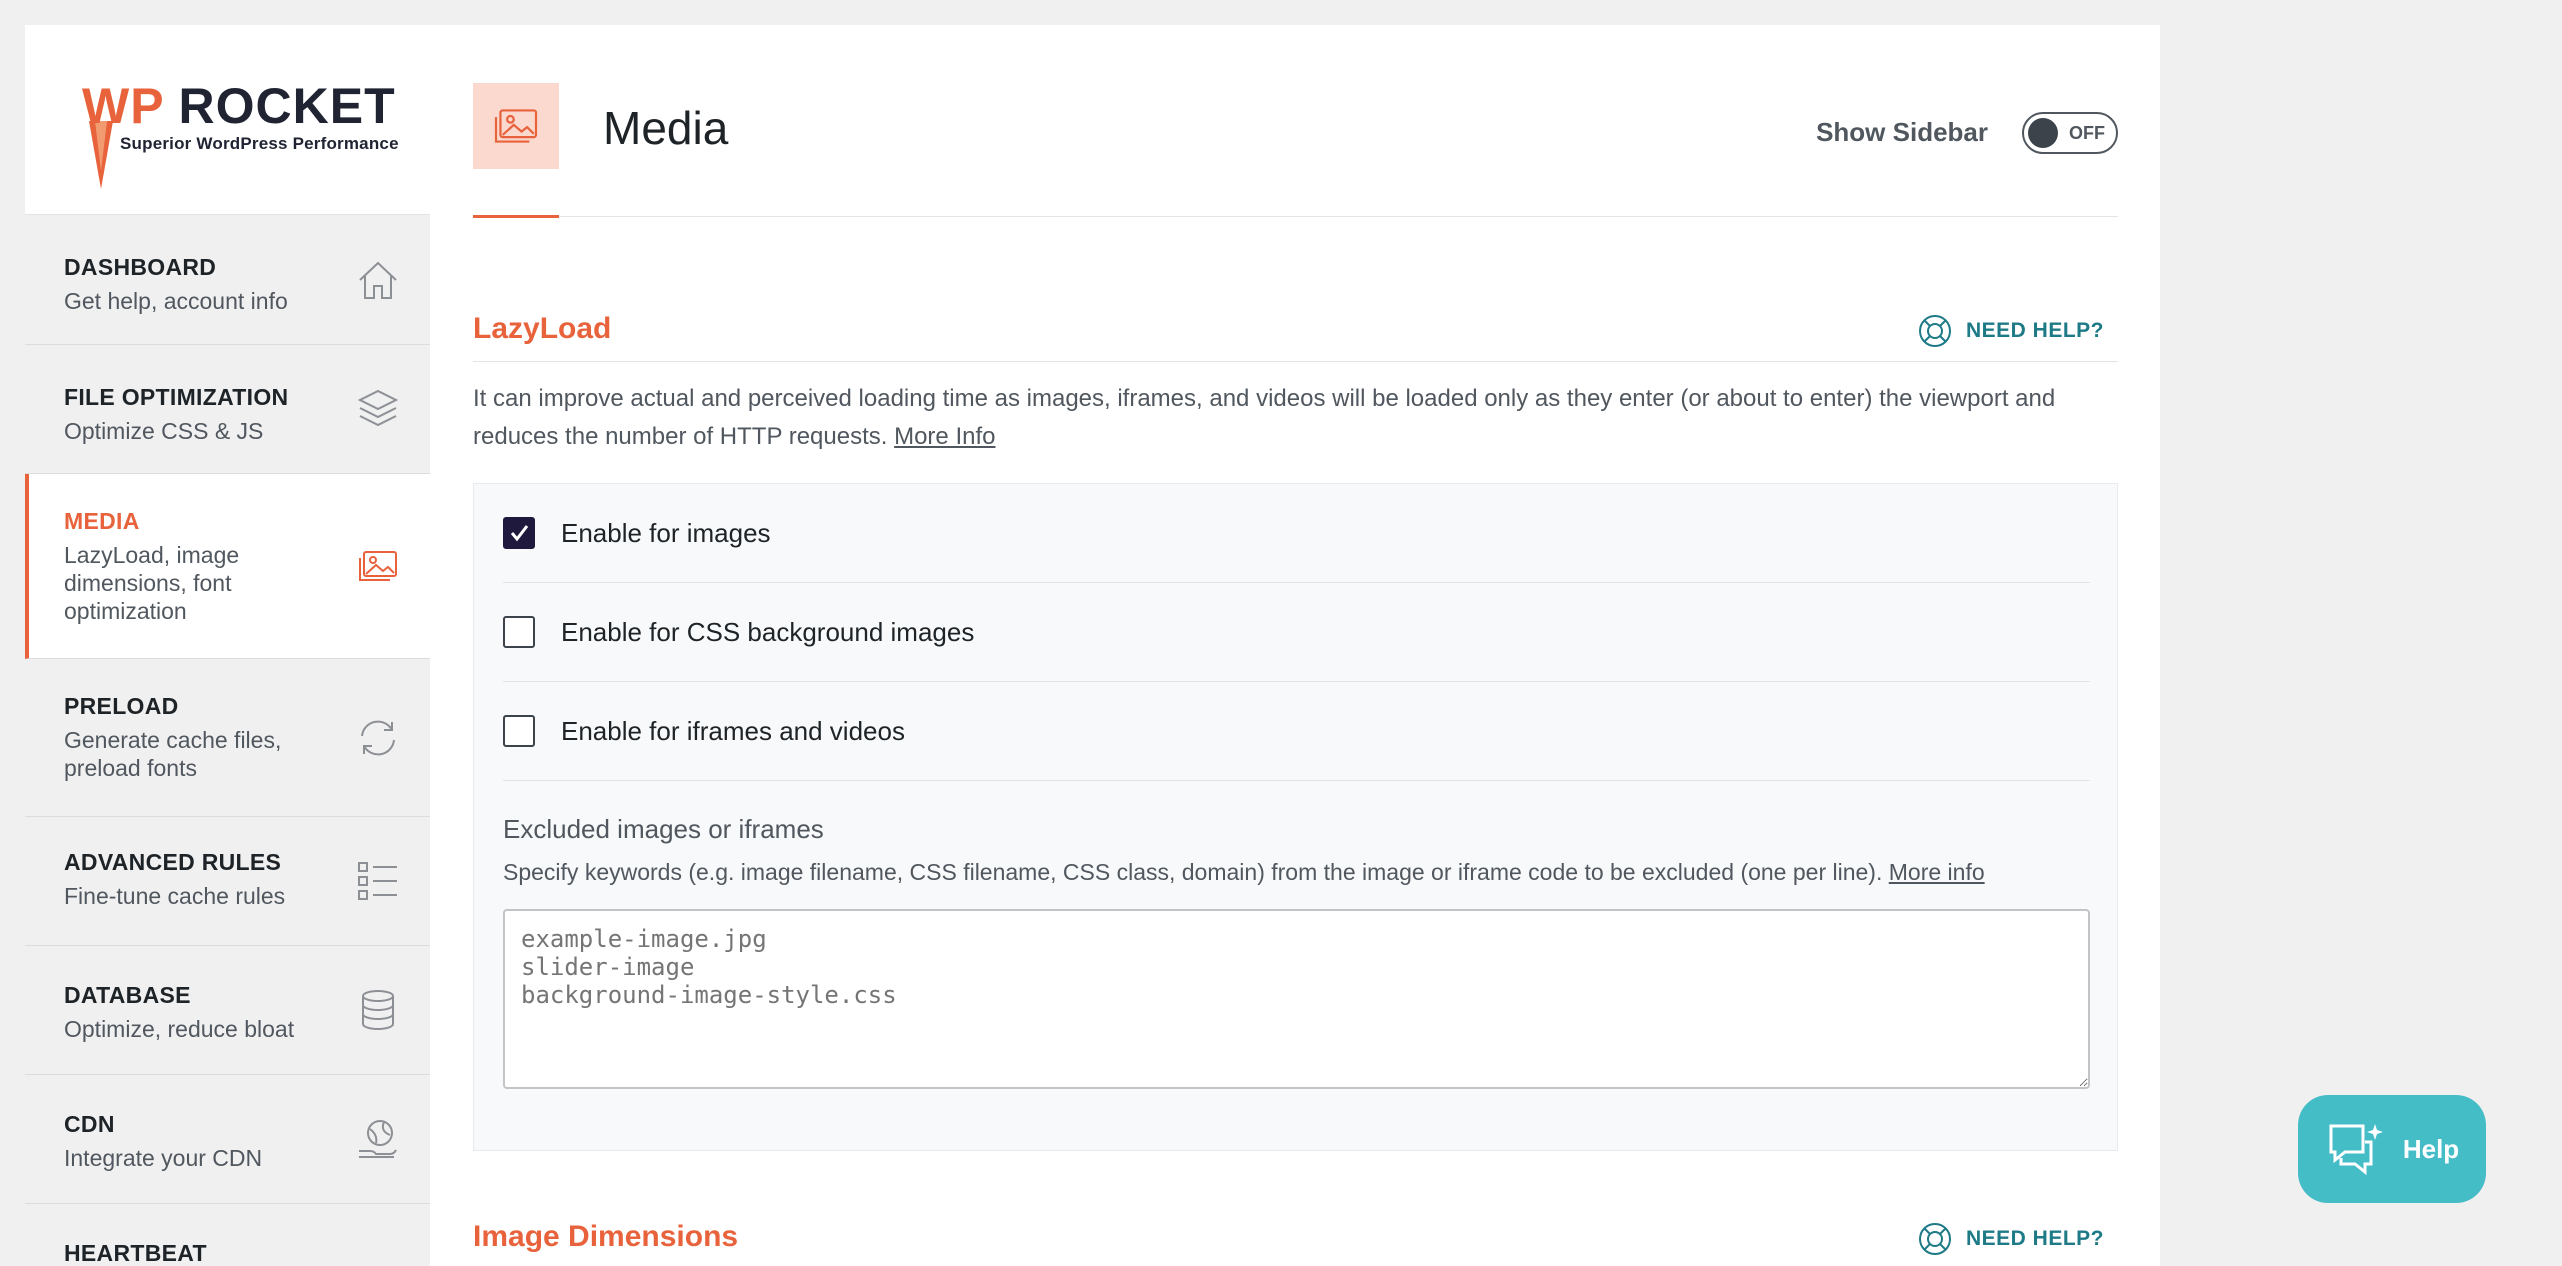 The height and width of the screenshot is (1266, 2562). I want to click on sidebar-item-heartbeat: HEARTBEAT, so click(227, 1235).